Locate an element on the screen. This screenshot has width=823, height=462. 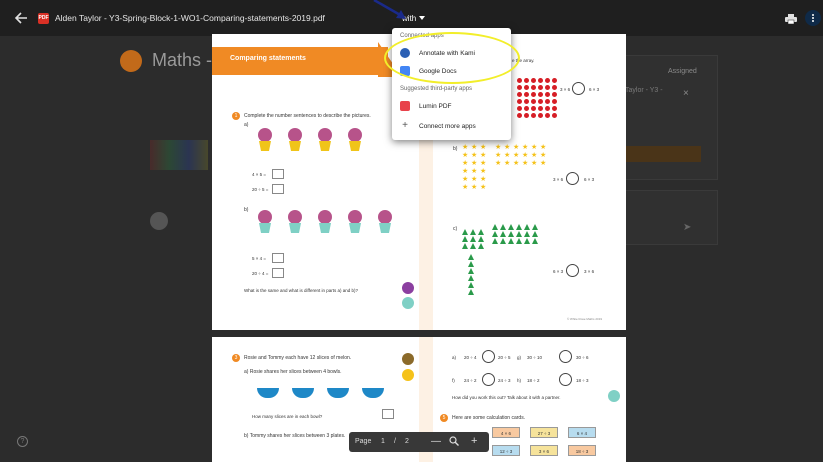
plus-icon: + is located at coordinates (405, 125).